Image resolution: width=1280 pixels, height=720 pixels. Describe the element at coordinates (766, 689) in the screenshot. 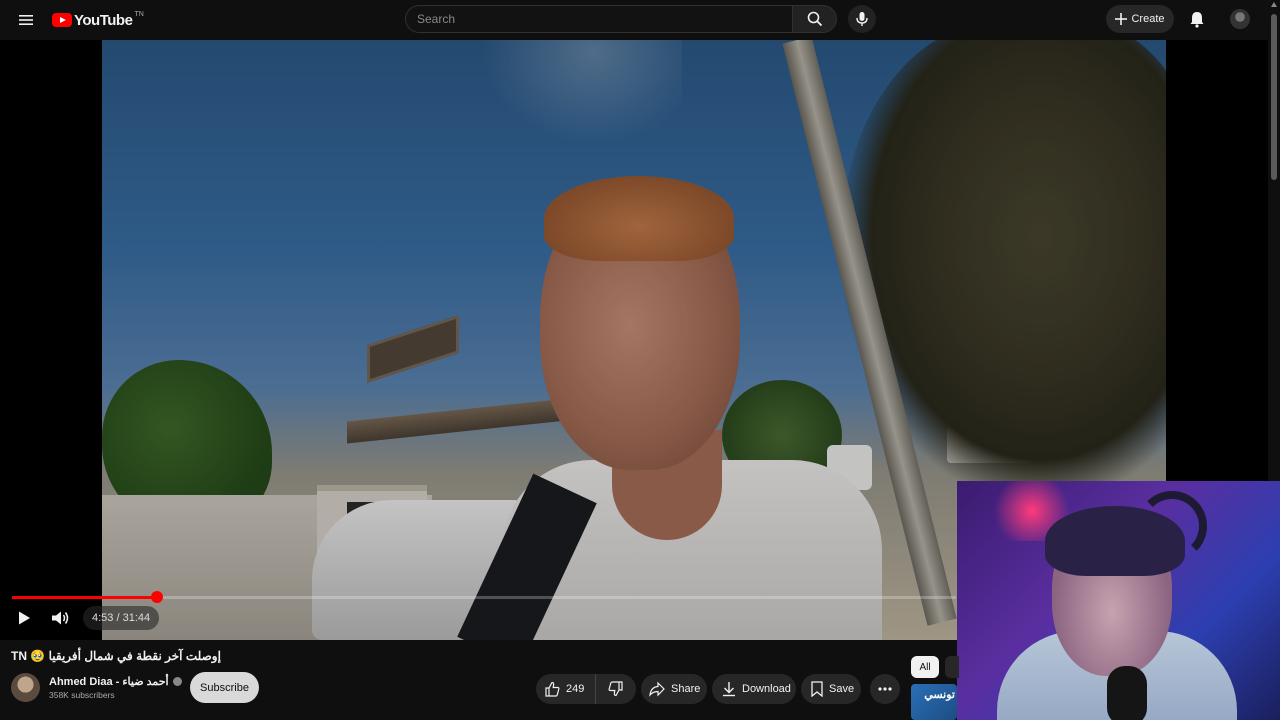

I see `download-label: Download` at that location.